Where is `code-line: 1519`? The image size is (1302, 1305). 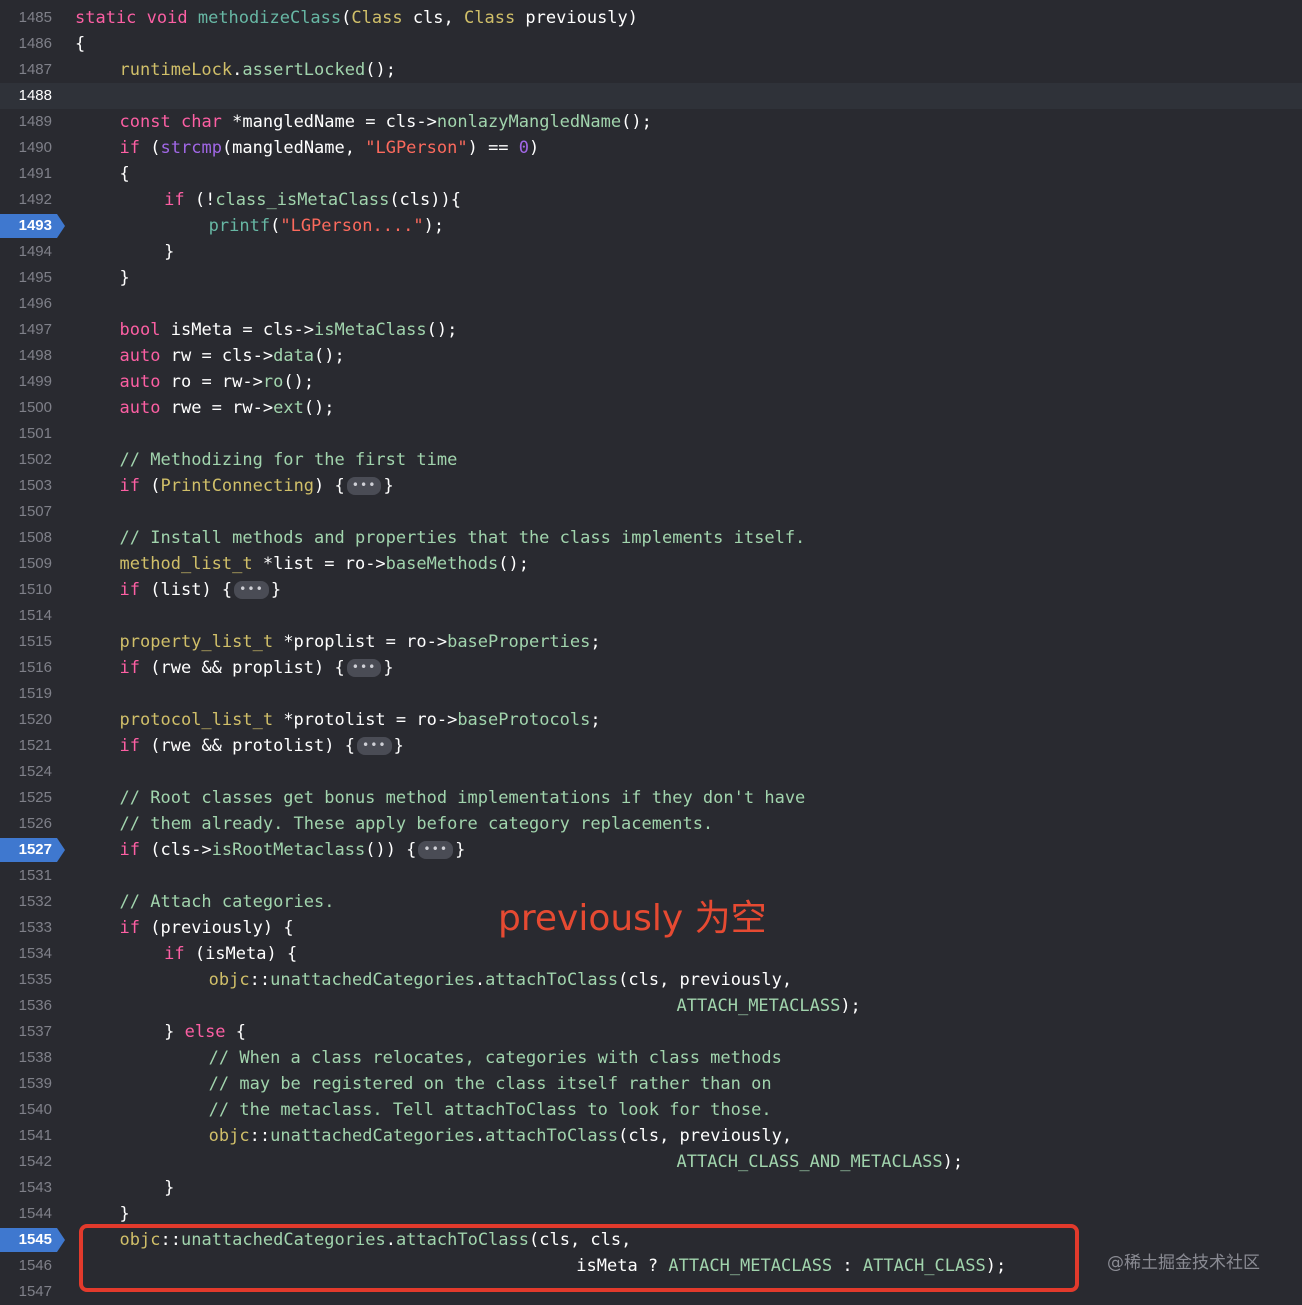
code-line: 1519 is located at coordinates (651, 694).